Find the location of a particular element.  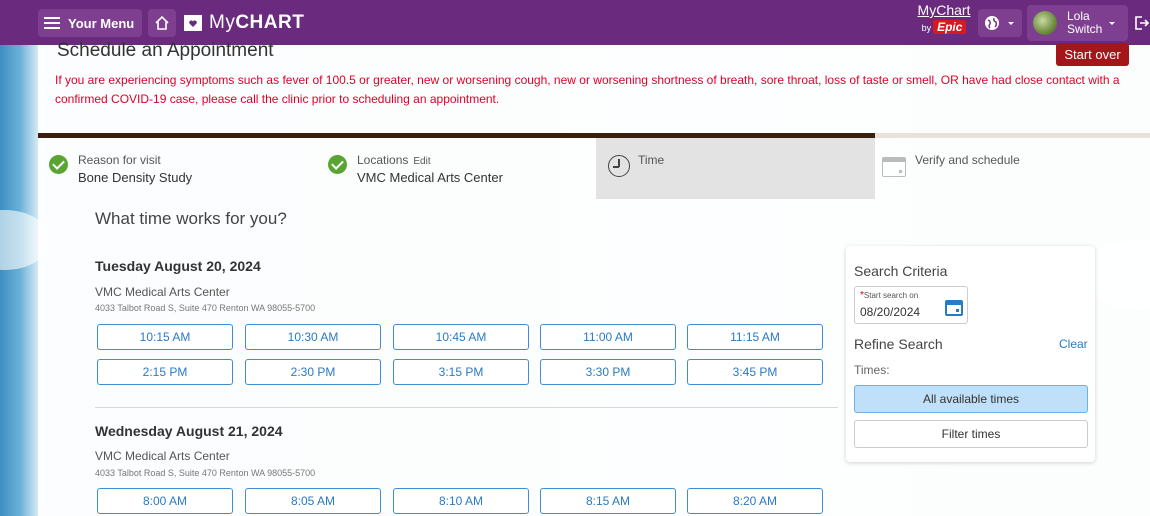

user-menu-button: Lola Switch is located at coordinates (1077, 23).